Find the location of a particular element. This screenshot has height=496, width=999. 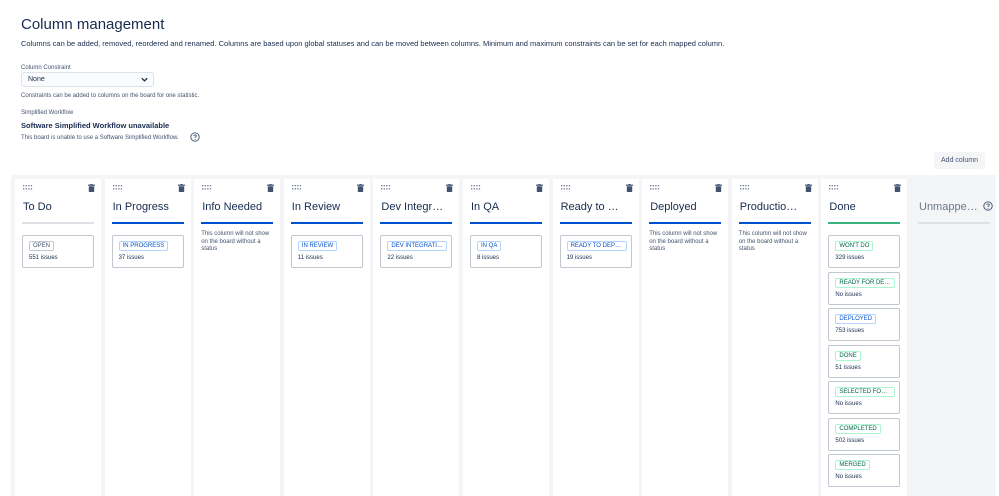

status-lozenge: DEPLOYED is located at coordinates (856, 319).